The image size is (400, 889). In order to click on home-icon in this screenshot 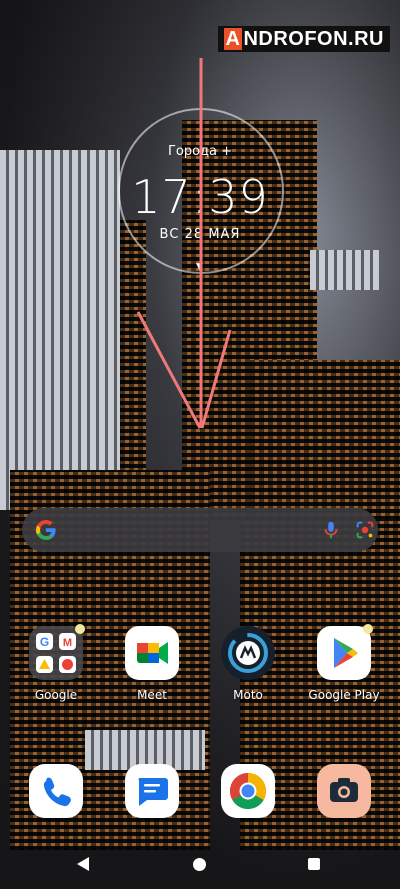, I will do `click(199, 864)`.